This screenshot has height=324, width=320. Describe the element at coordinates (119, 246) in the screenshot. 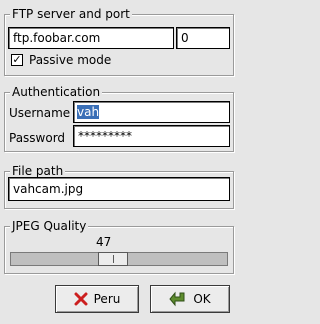

I see `jpeg-quality-group: JPEG Quality` at that location.